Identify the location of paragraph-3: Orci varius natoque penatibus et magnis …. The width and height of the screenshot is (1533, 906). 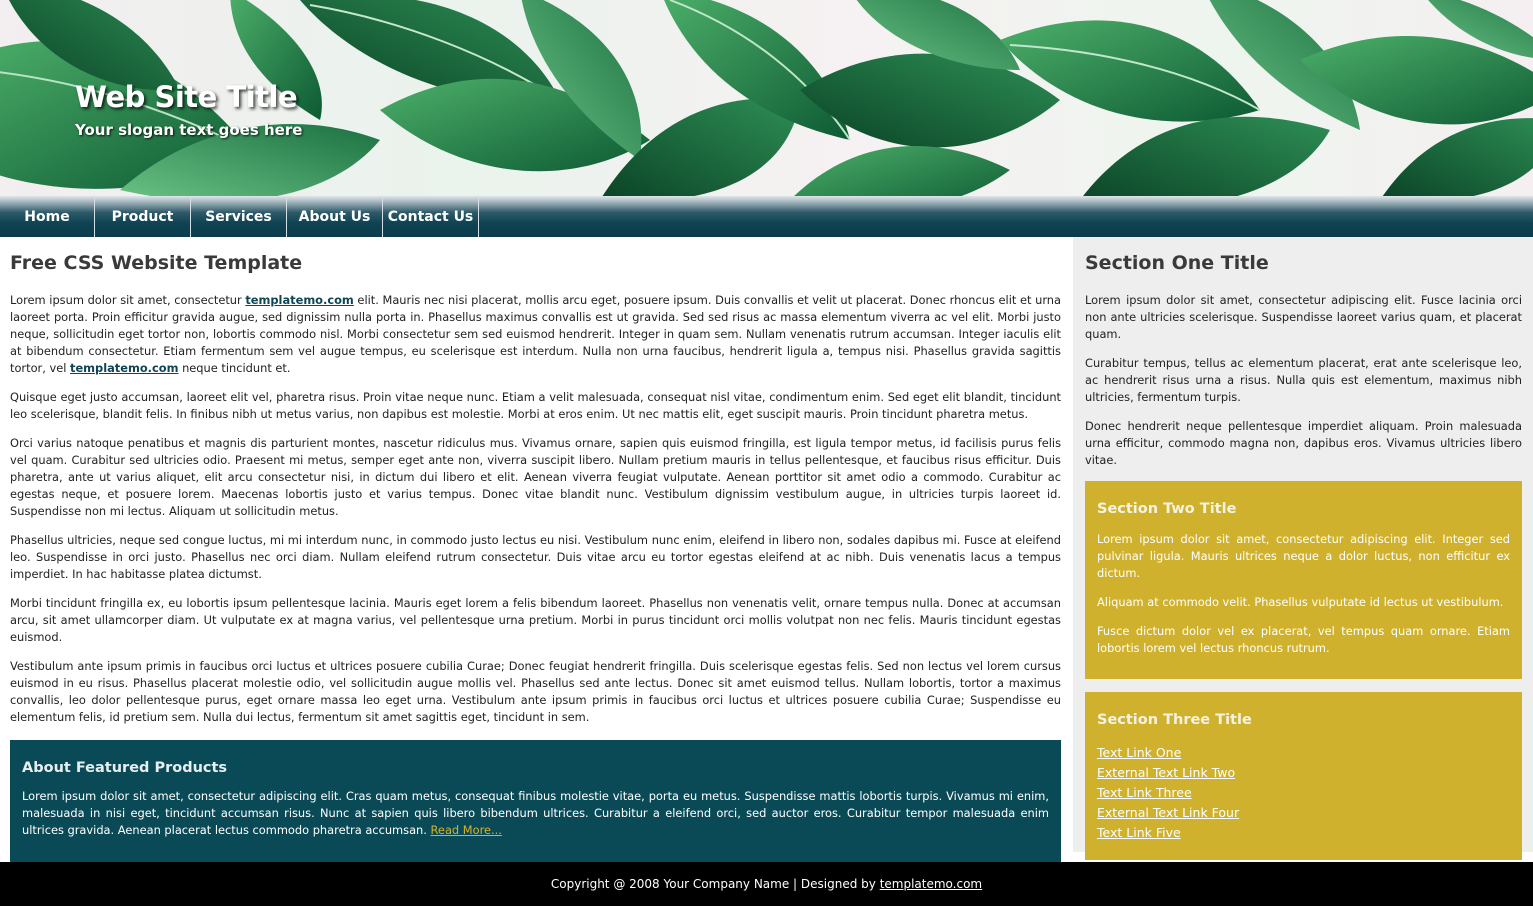
(535, 477).